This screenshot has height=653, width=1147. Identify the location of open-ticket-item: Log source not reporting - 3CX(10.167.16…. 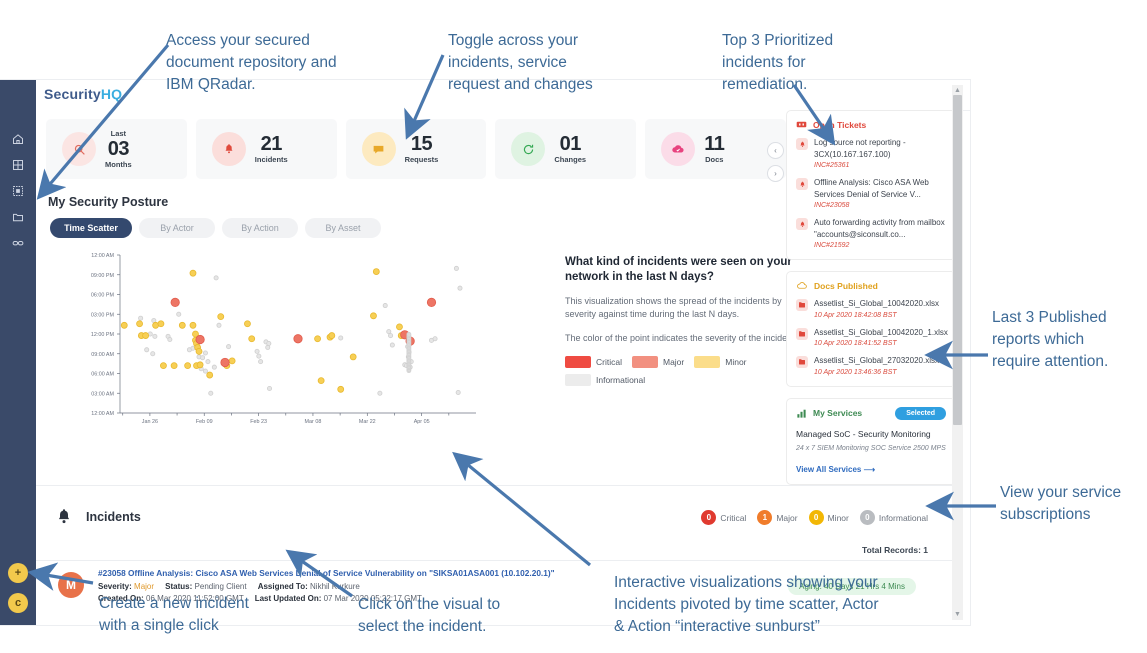
(871, 153).